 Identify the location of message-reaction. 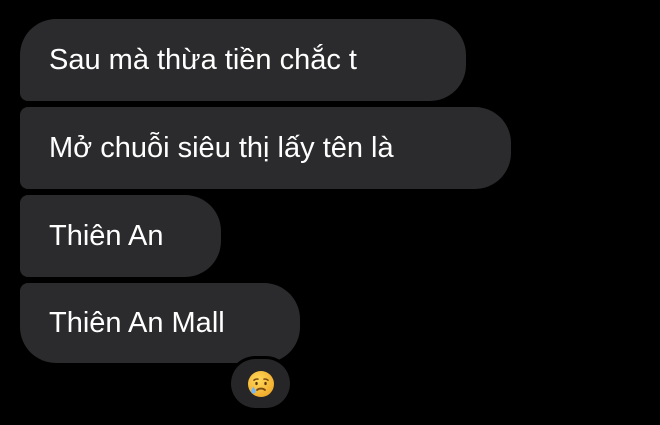
(260, 383).